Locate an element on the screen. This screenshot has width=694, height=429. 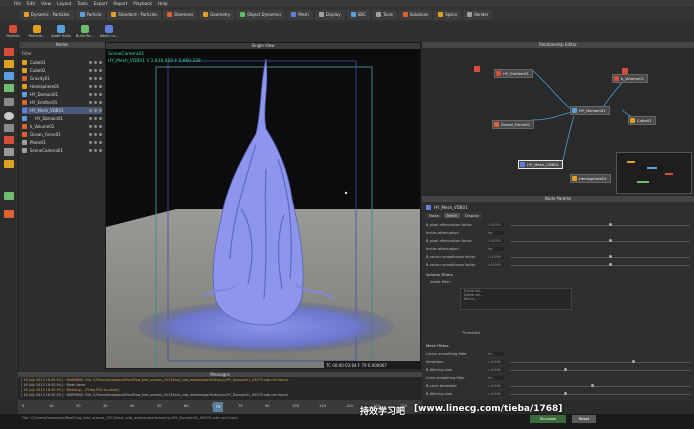
graph-node-mesh: HY_Mesh_VDB01 is located at coordinates (540, 164).